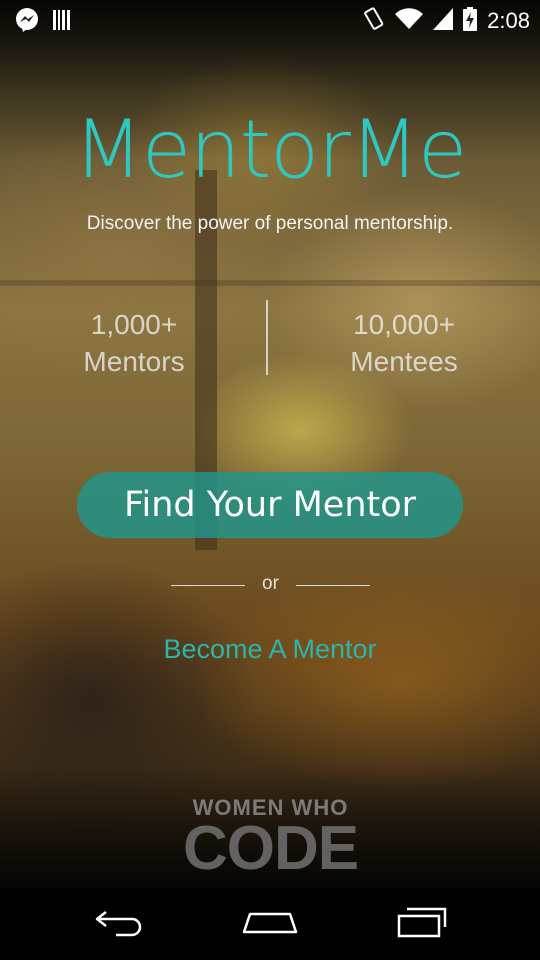 This screenshot has width=540, height=960. I want to click on or-line-right, so click(333, 585).